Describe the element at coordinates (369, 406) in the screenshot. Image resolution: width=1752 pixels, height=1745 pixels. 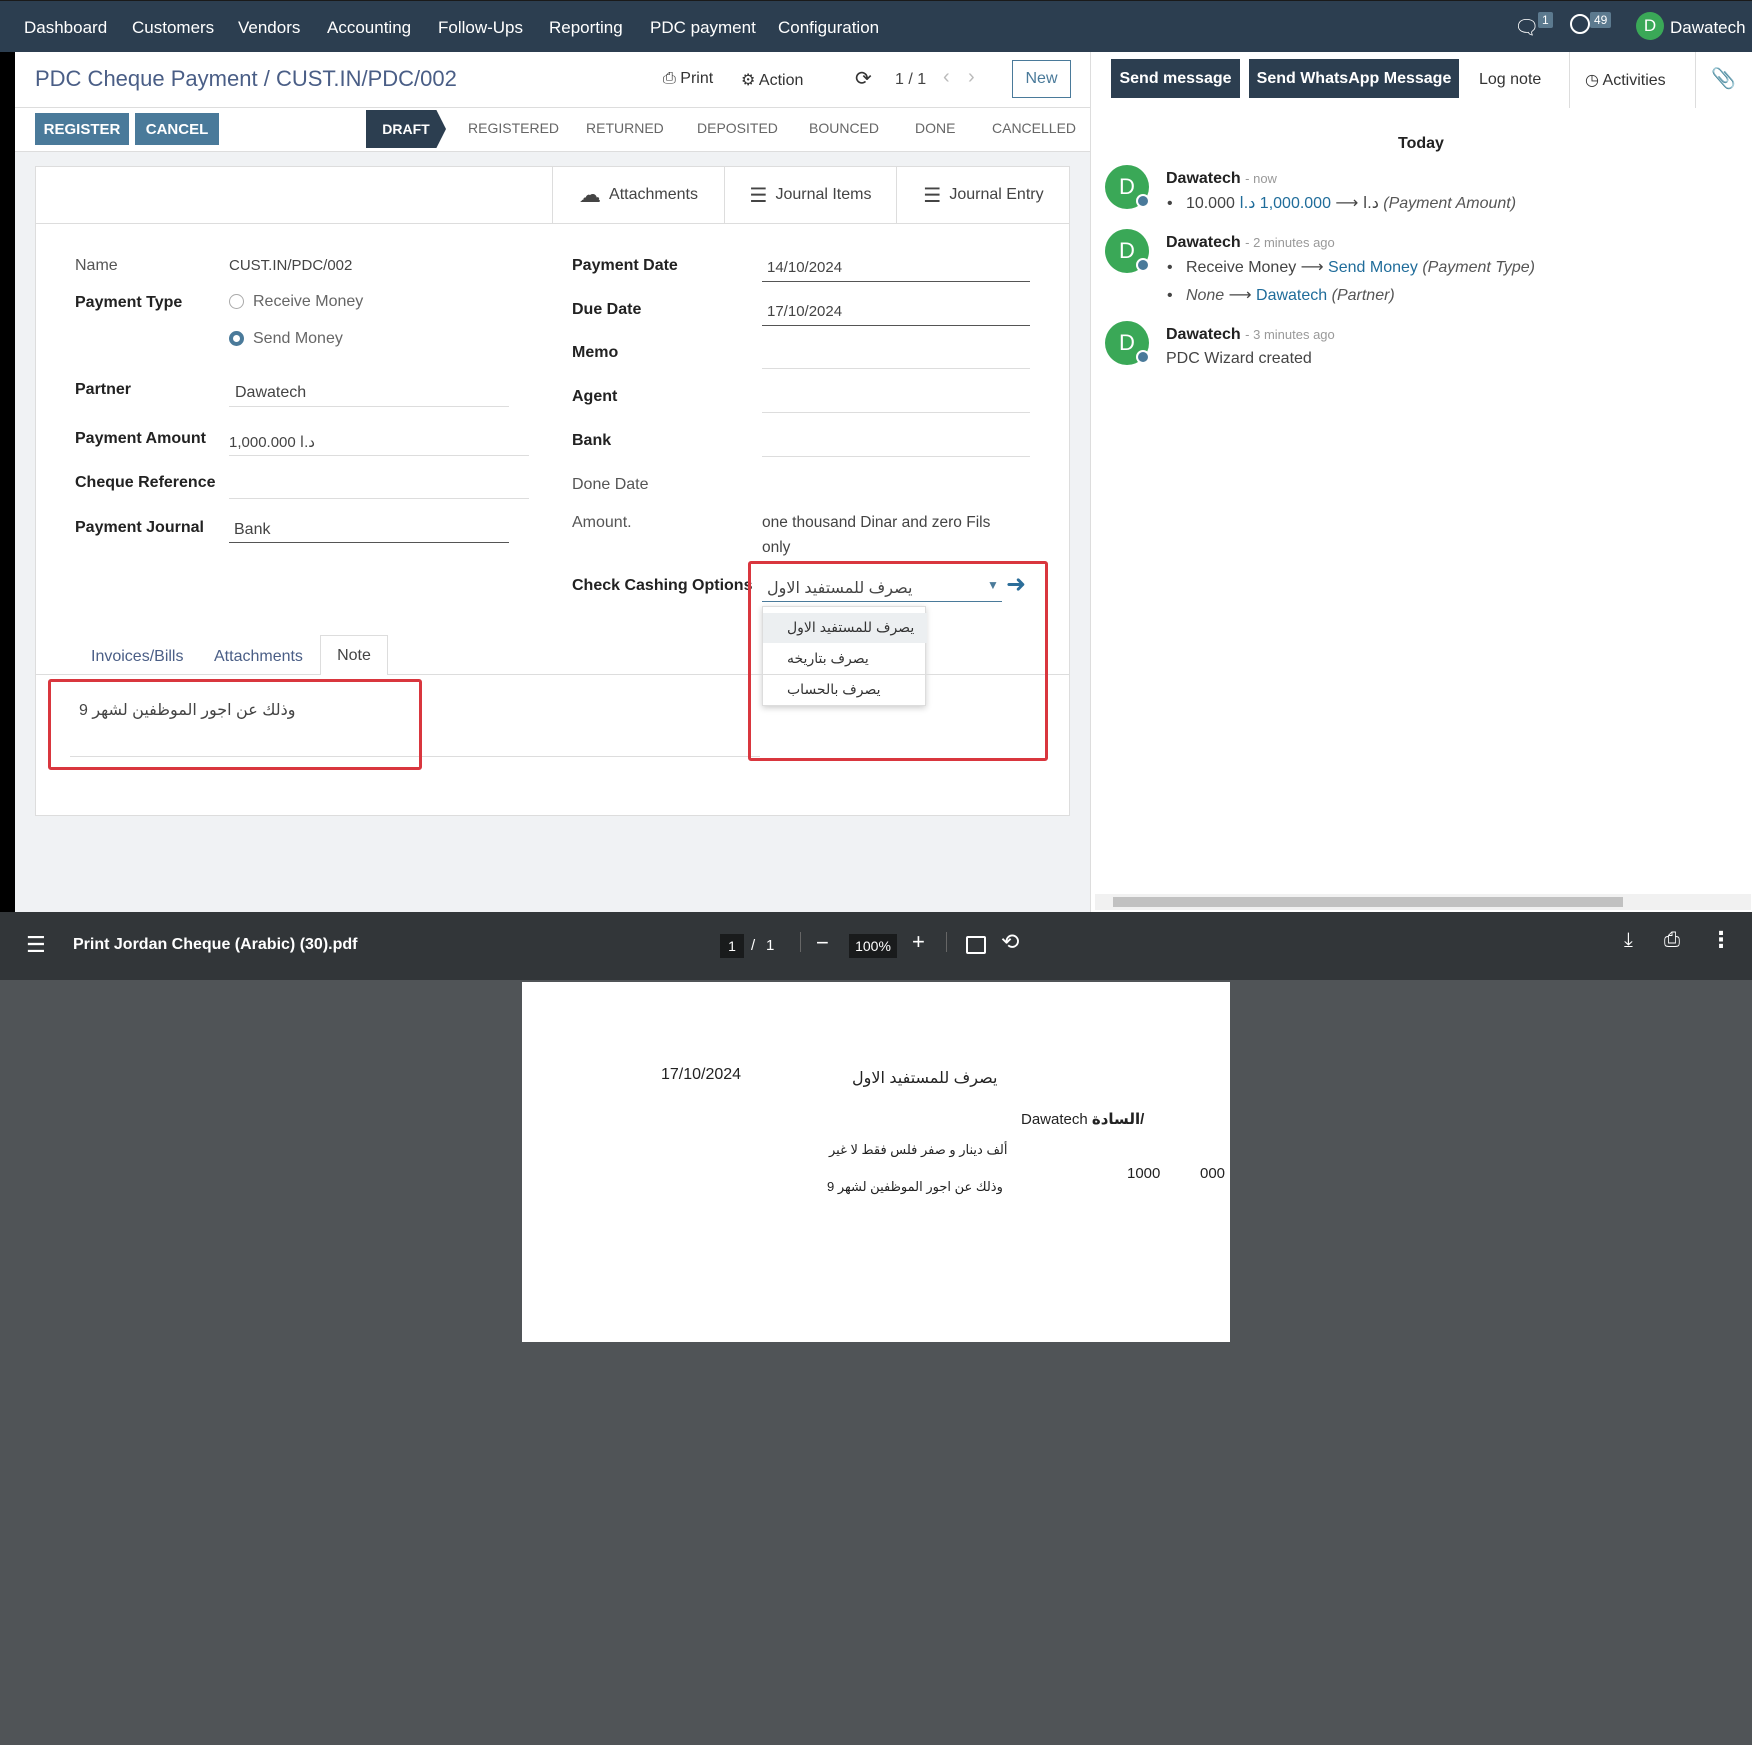
I see `partner-underline` at that location.